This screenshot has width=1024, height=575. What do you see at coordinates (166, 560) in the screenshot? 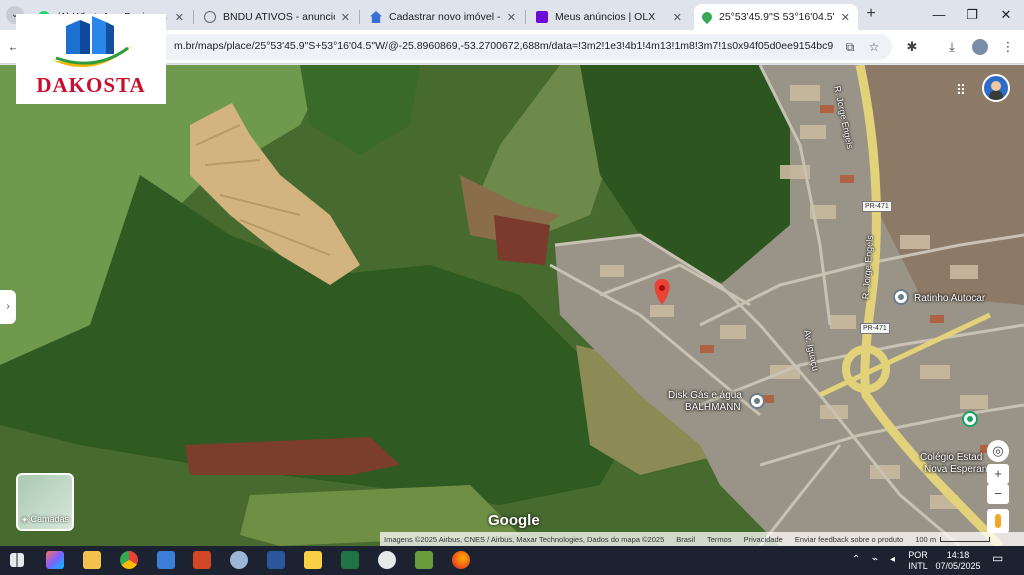
I see `calculator-icon` at bounding box center [166, 560].